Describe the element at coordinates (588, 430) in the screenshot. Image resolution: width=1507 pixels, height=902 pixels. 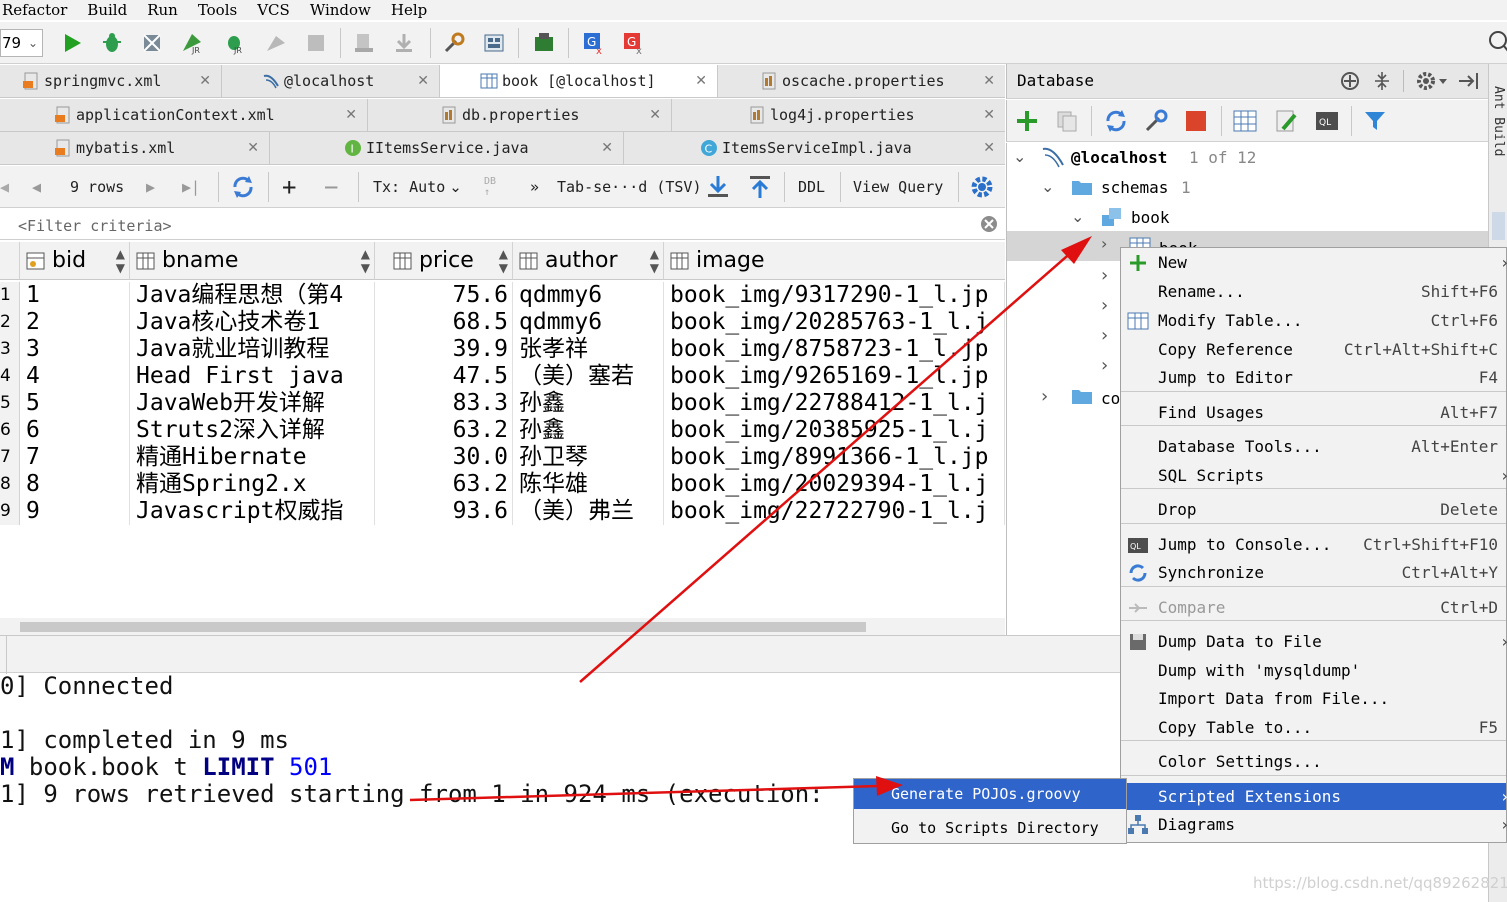
I see `cell-author: 孙鑫` at that location.